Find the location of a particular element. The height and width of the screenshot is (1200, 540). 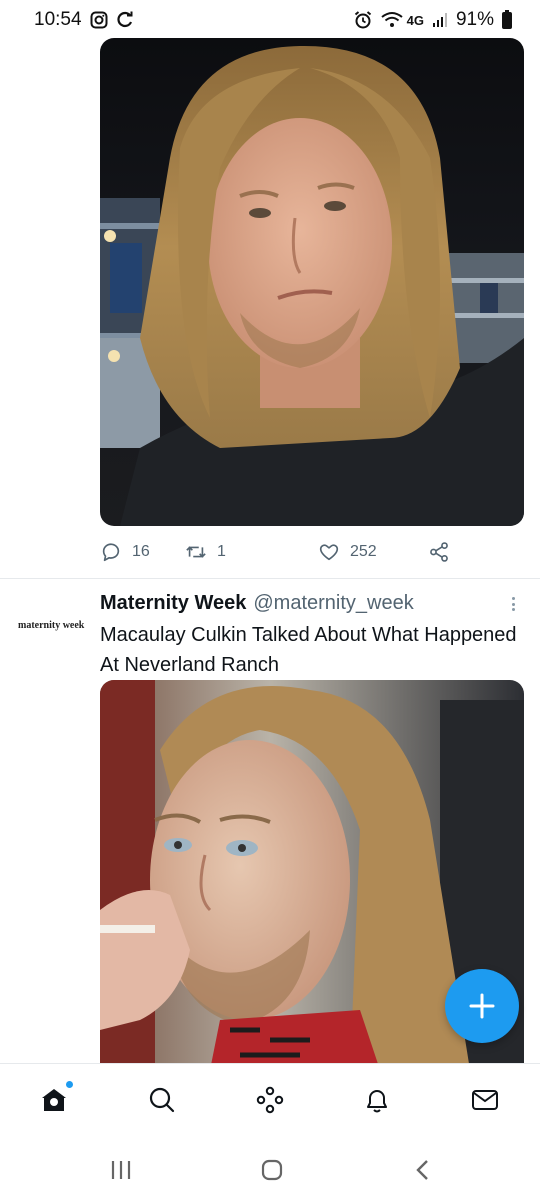

retweet-button: 1 is located at coordinates (205, 552).